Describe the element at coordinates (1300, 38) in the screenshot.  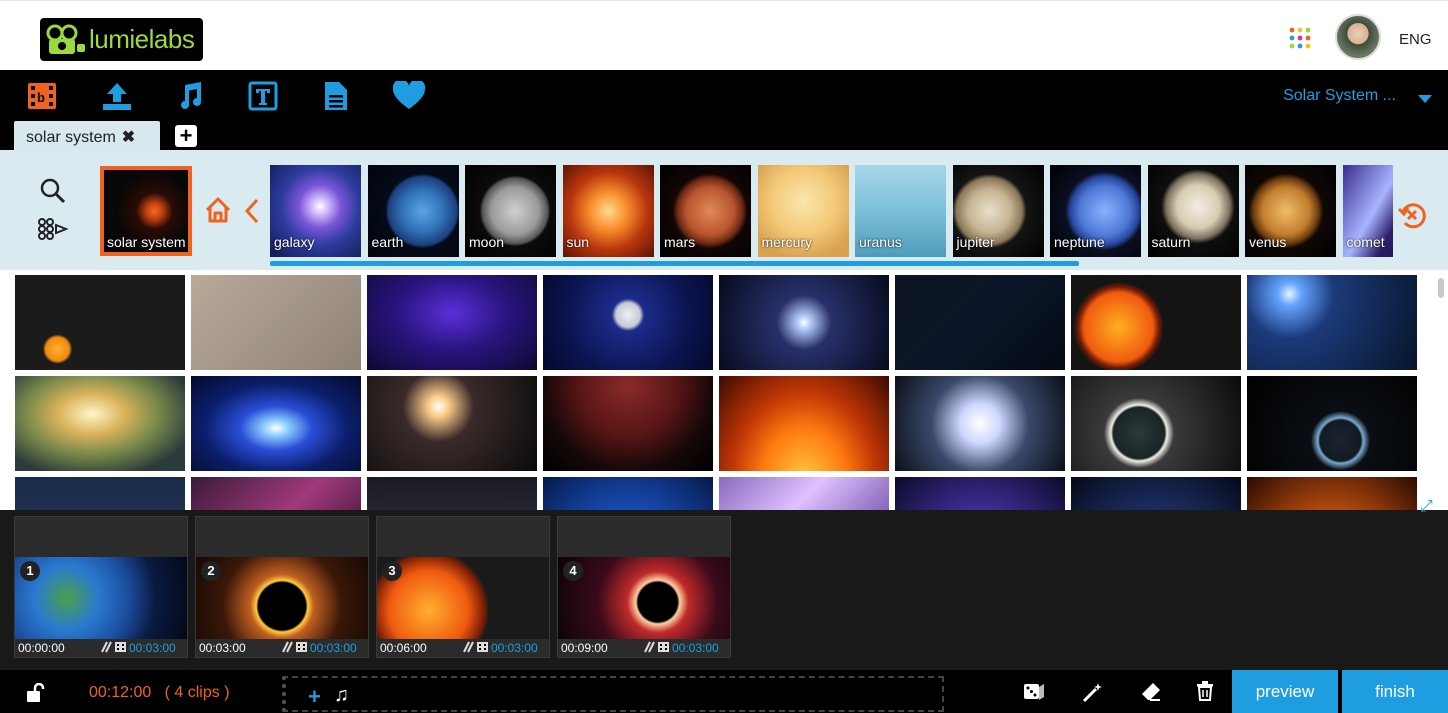
I see `apps-grid-icon` at that location.